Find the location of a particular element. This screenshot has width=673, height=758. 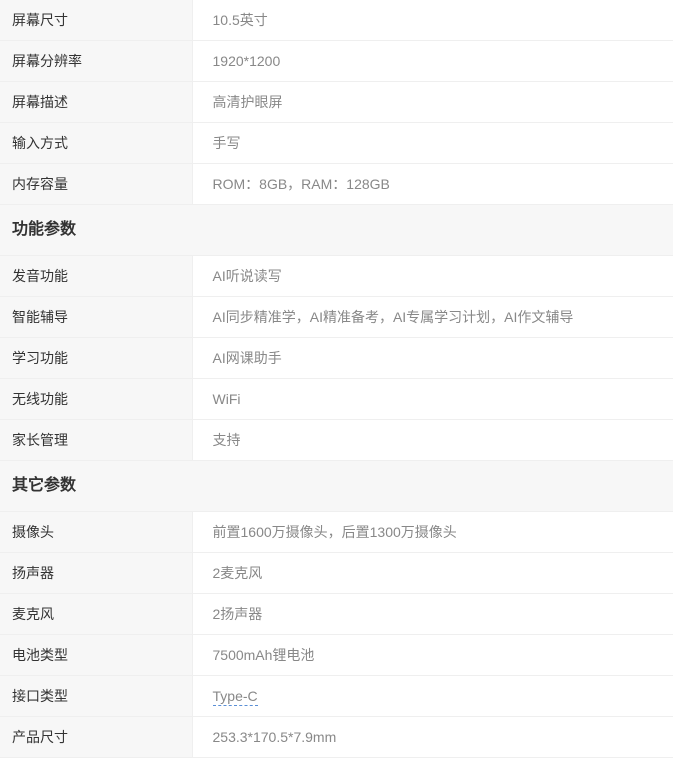

spec-row-memory: 内存容量 ROM：8GB，RAM：128GB is located at coordinates (336, 184).